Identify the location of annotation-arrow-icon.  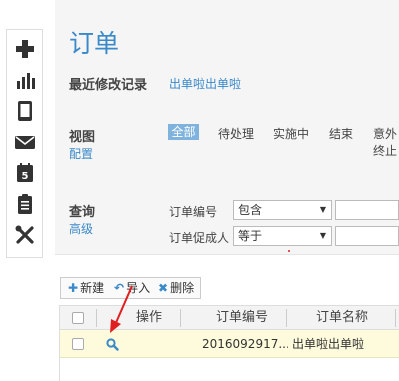
(200, 291).